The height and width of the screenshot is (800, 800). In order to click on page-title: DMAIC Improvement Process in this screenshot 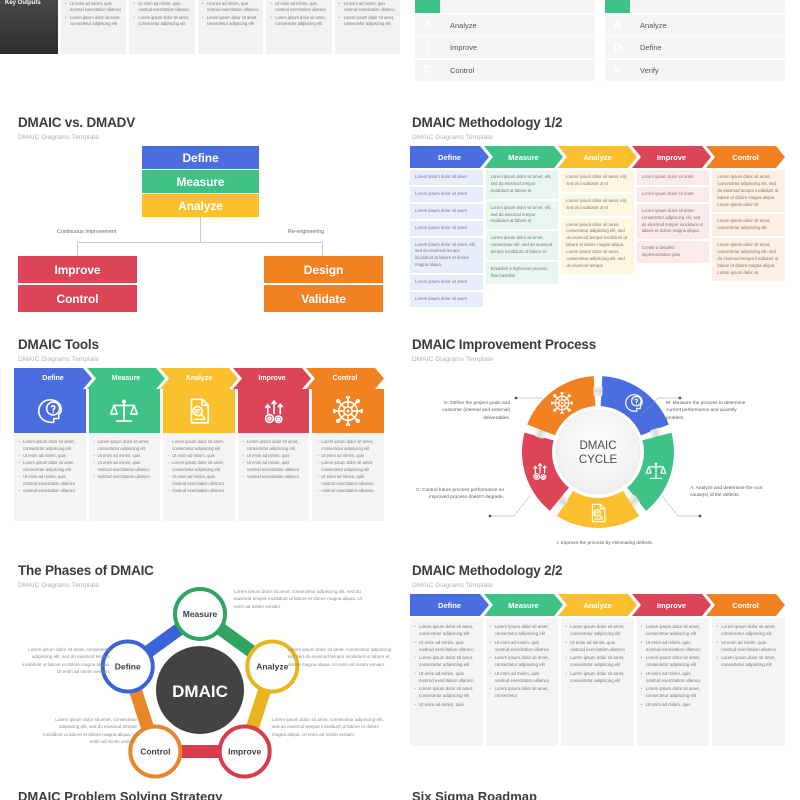, I will do `click(504, 344)`.